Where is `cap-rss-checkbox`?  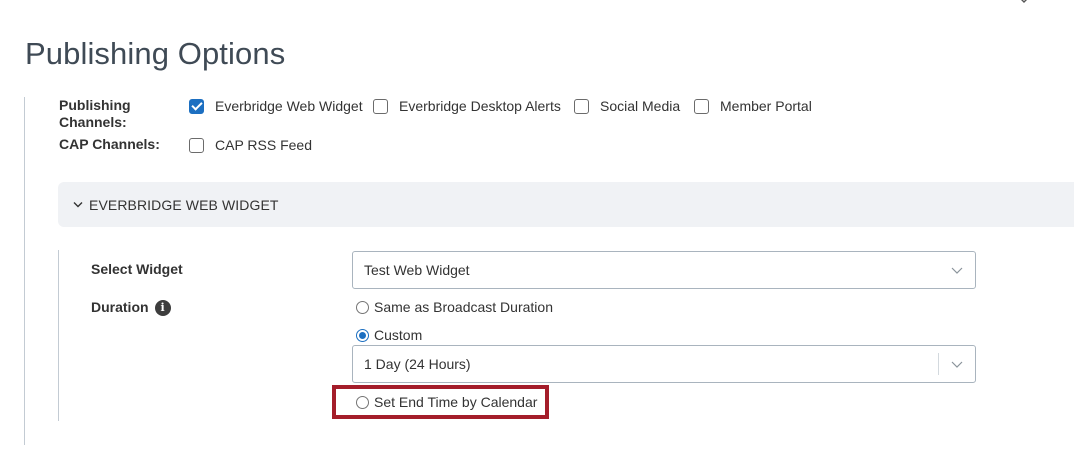 cap-rss-checkbox is located at coordinates (196, 145).